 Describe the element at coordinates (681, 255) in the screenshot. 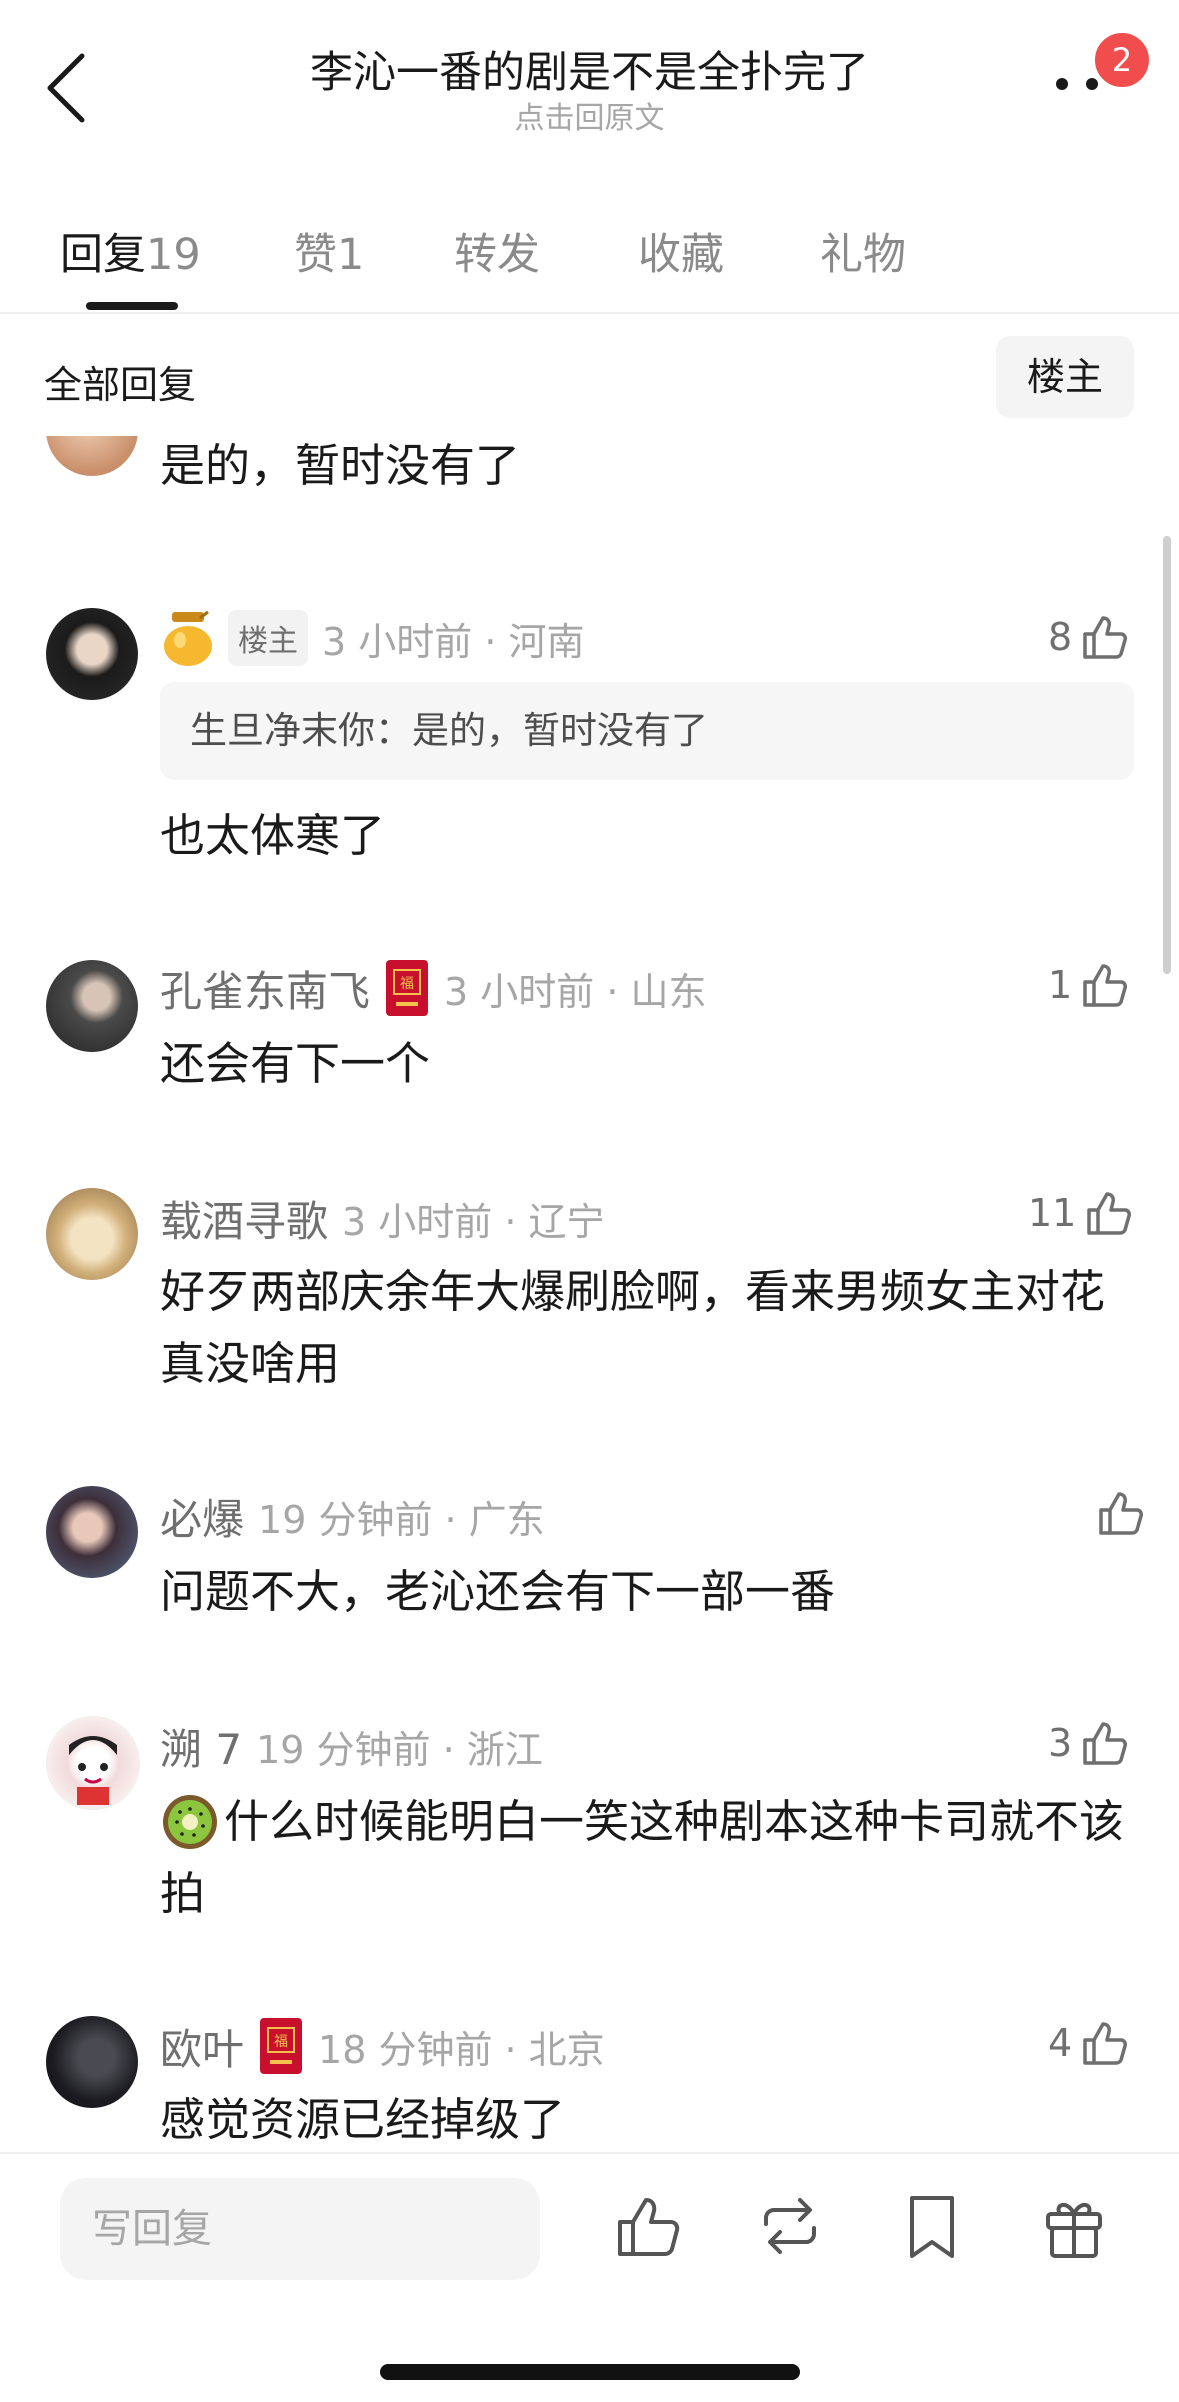

I see `tab-label: 收藏` at that location.